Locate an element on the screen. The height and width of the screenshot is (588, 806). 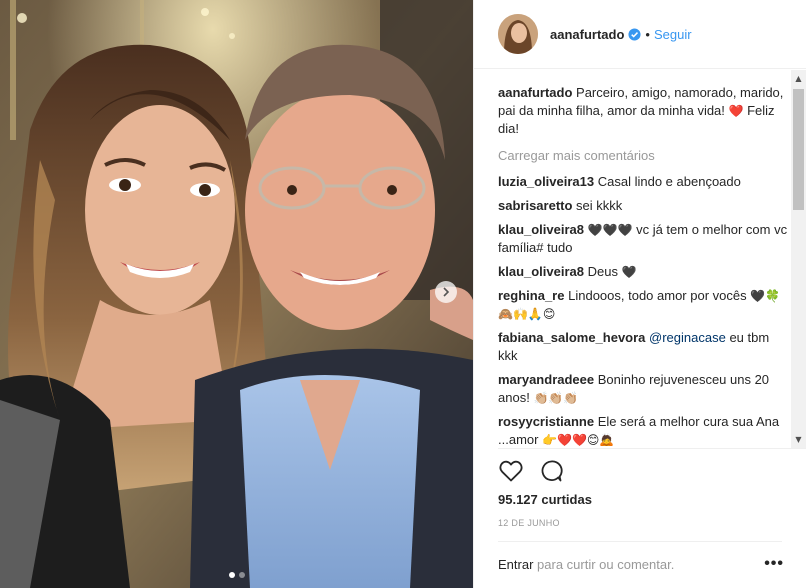
avatar is located at coordinates (518, 34).